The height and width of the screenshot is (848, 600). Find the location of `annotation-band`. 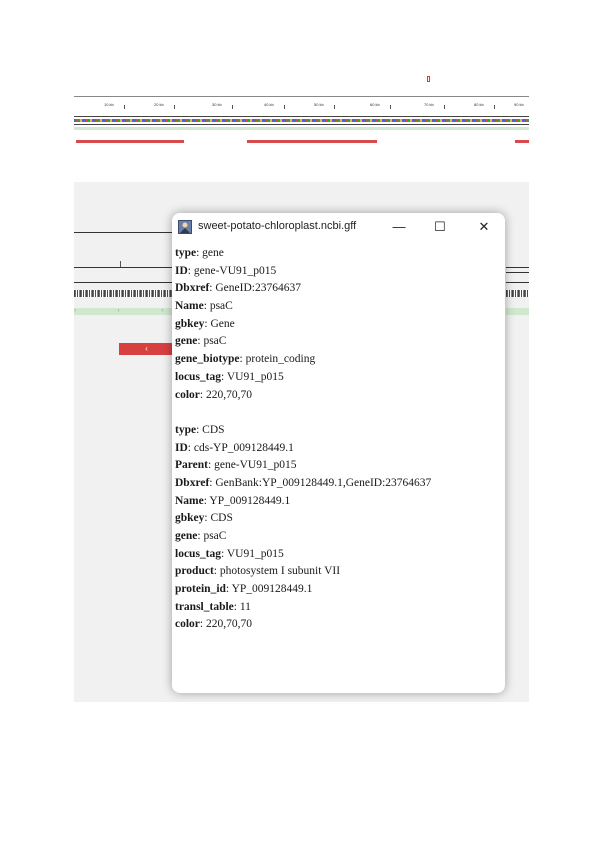

annotation-band is located at coordinates (301, 128).